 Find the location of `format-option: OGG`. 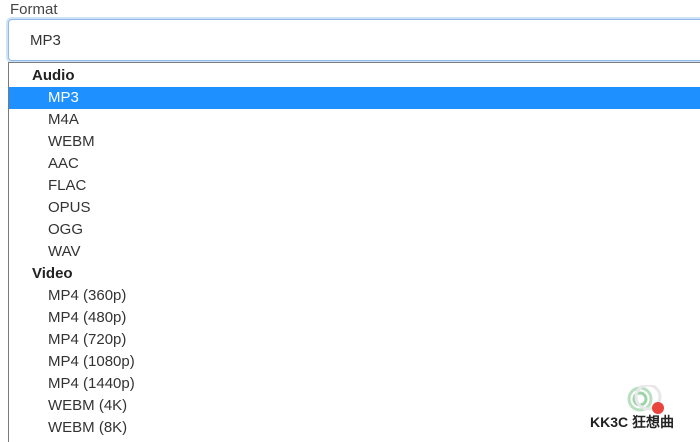

format-option: OGG is located at coordinates (354, 230).